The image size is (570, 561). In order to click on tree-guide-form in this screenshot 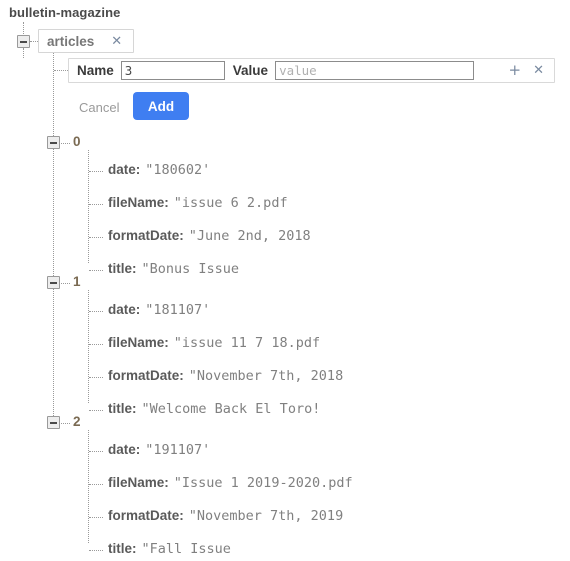, I will do `click(61, 70)`.